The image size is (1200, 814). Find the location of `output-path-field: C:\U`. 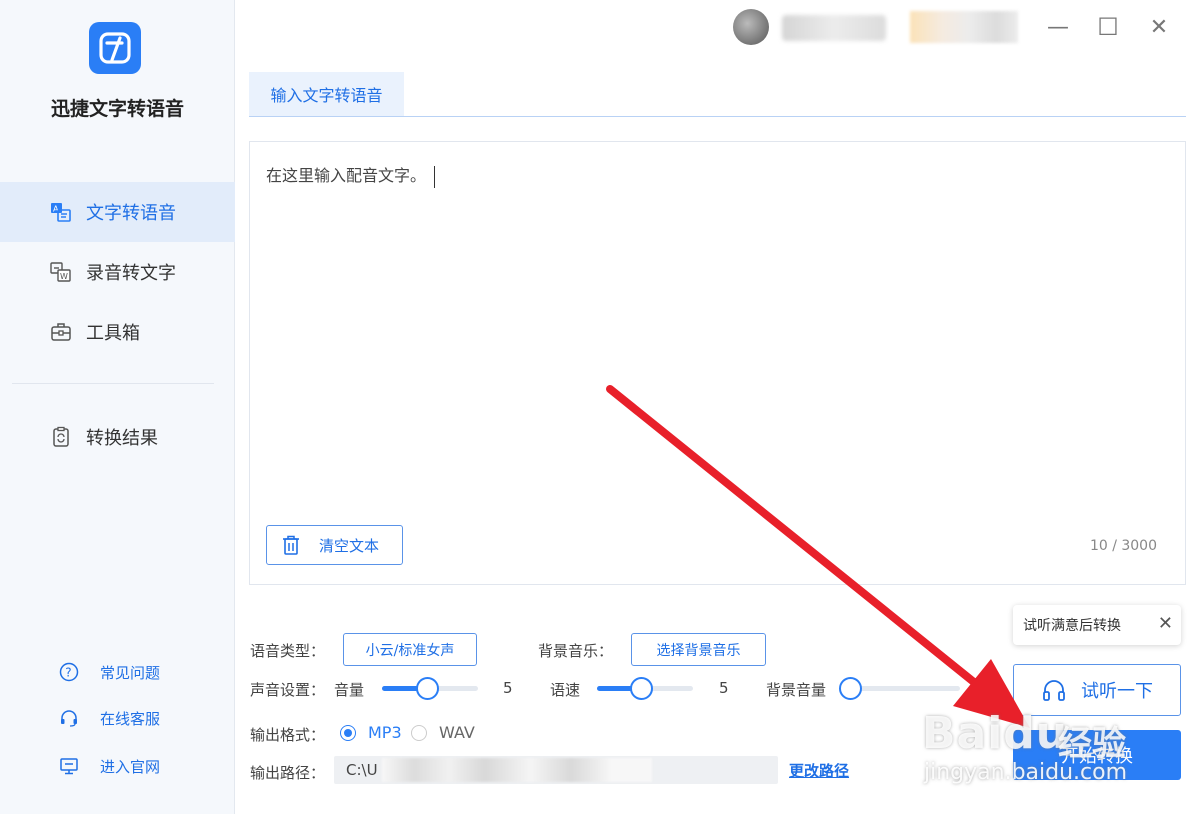

output-path-field: C:\U is located at coordinates (556, 770).